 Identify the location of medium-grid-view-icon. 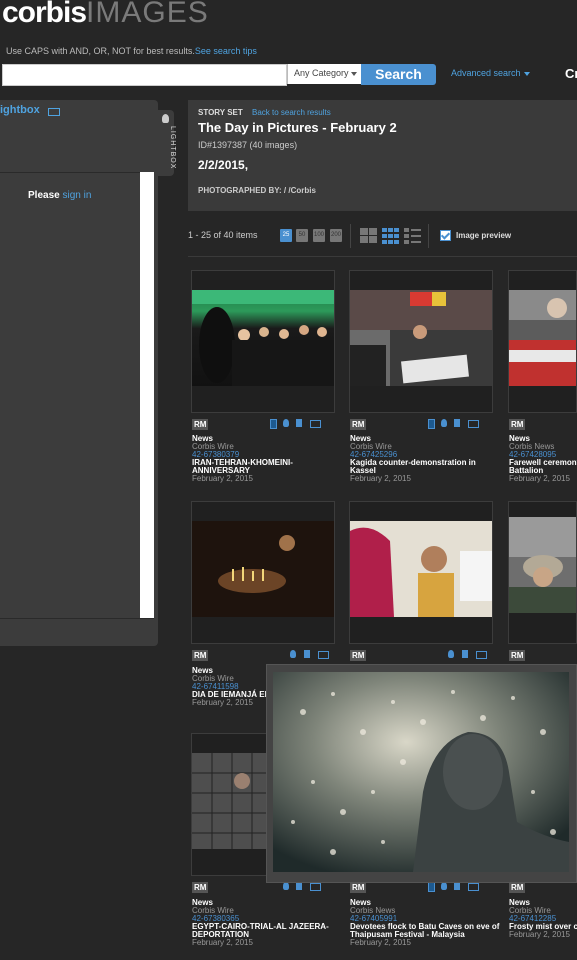
(390, 236).